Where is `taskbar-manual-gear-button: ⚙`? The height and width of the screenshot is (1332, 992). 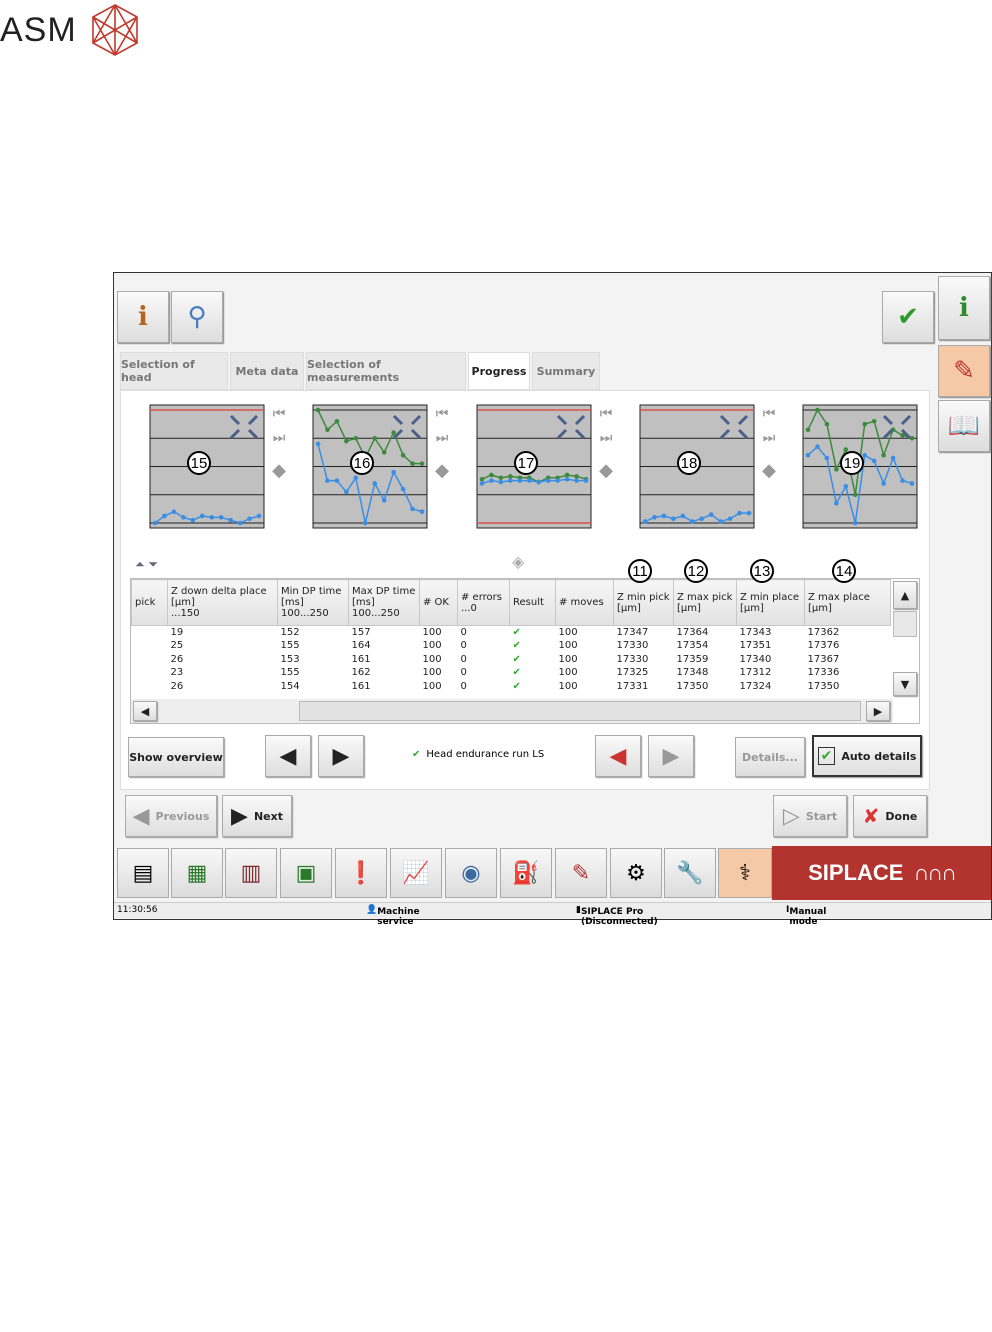 taskbar-manual-gear-button: ⚙ is located at coordinates (636, 873).